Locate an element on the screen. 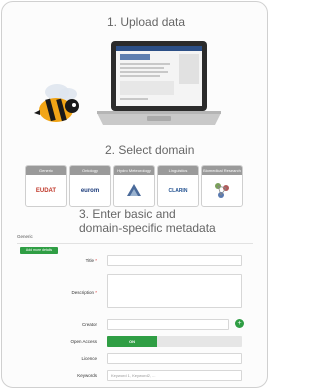 Image resolution: width=320 pixels, height=389 pixels. creator-field is located at coordinates (168, 324).